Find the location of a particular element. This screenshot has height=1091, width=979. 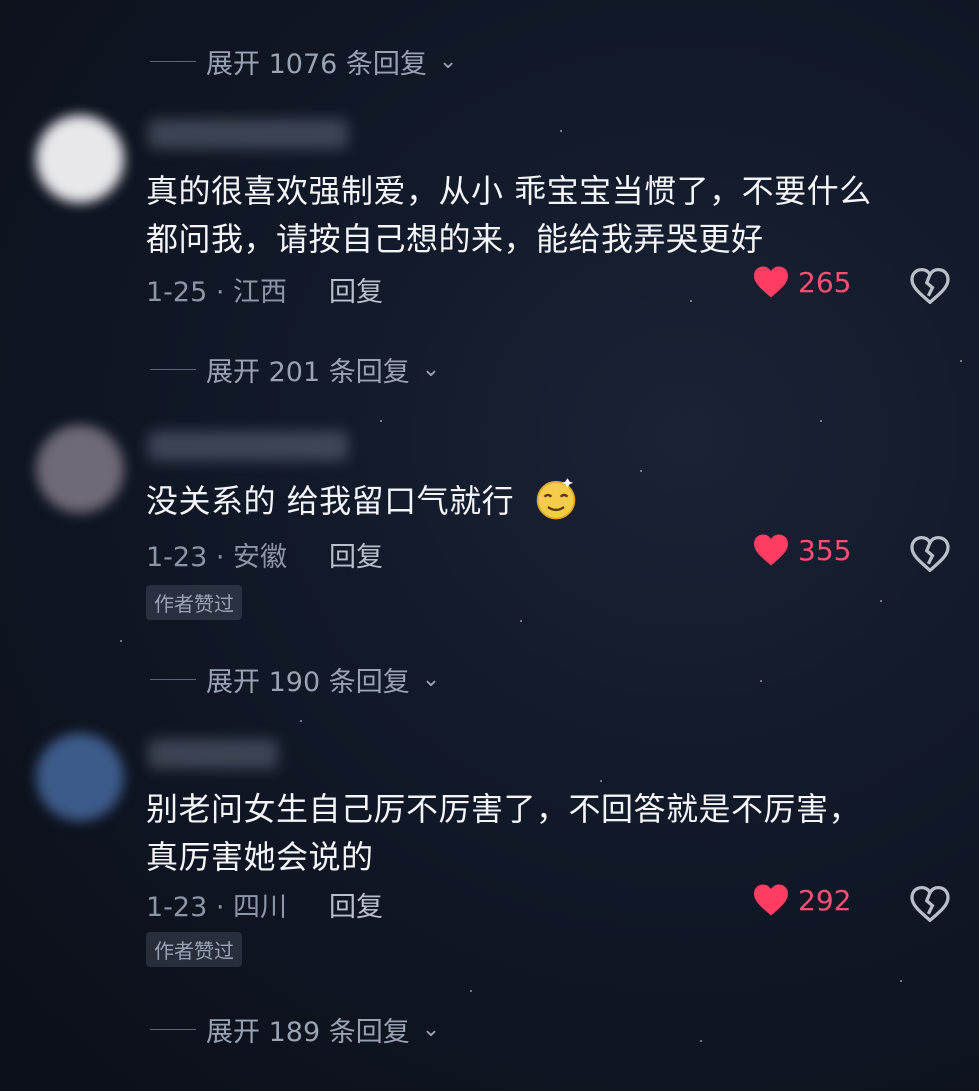

expand-label: 展开 189 条回复 is located at coordinates (308, 1032).